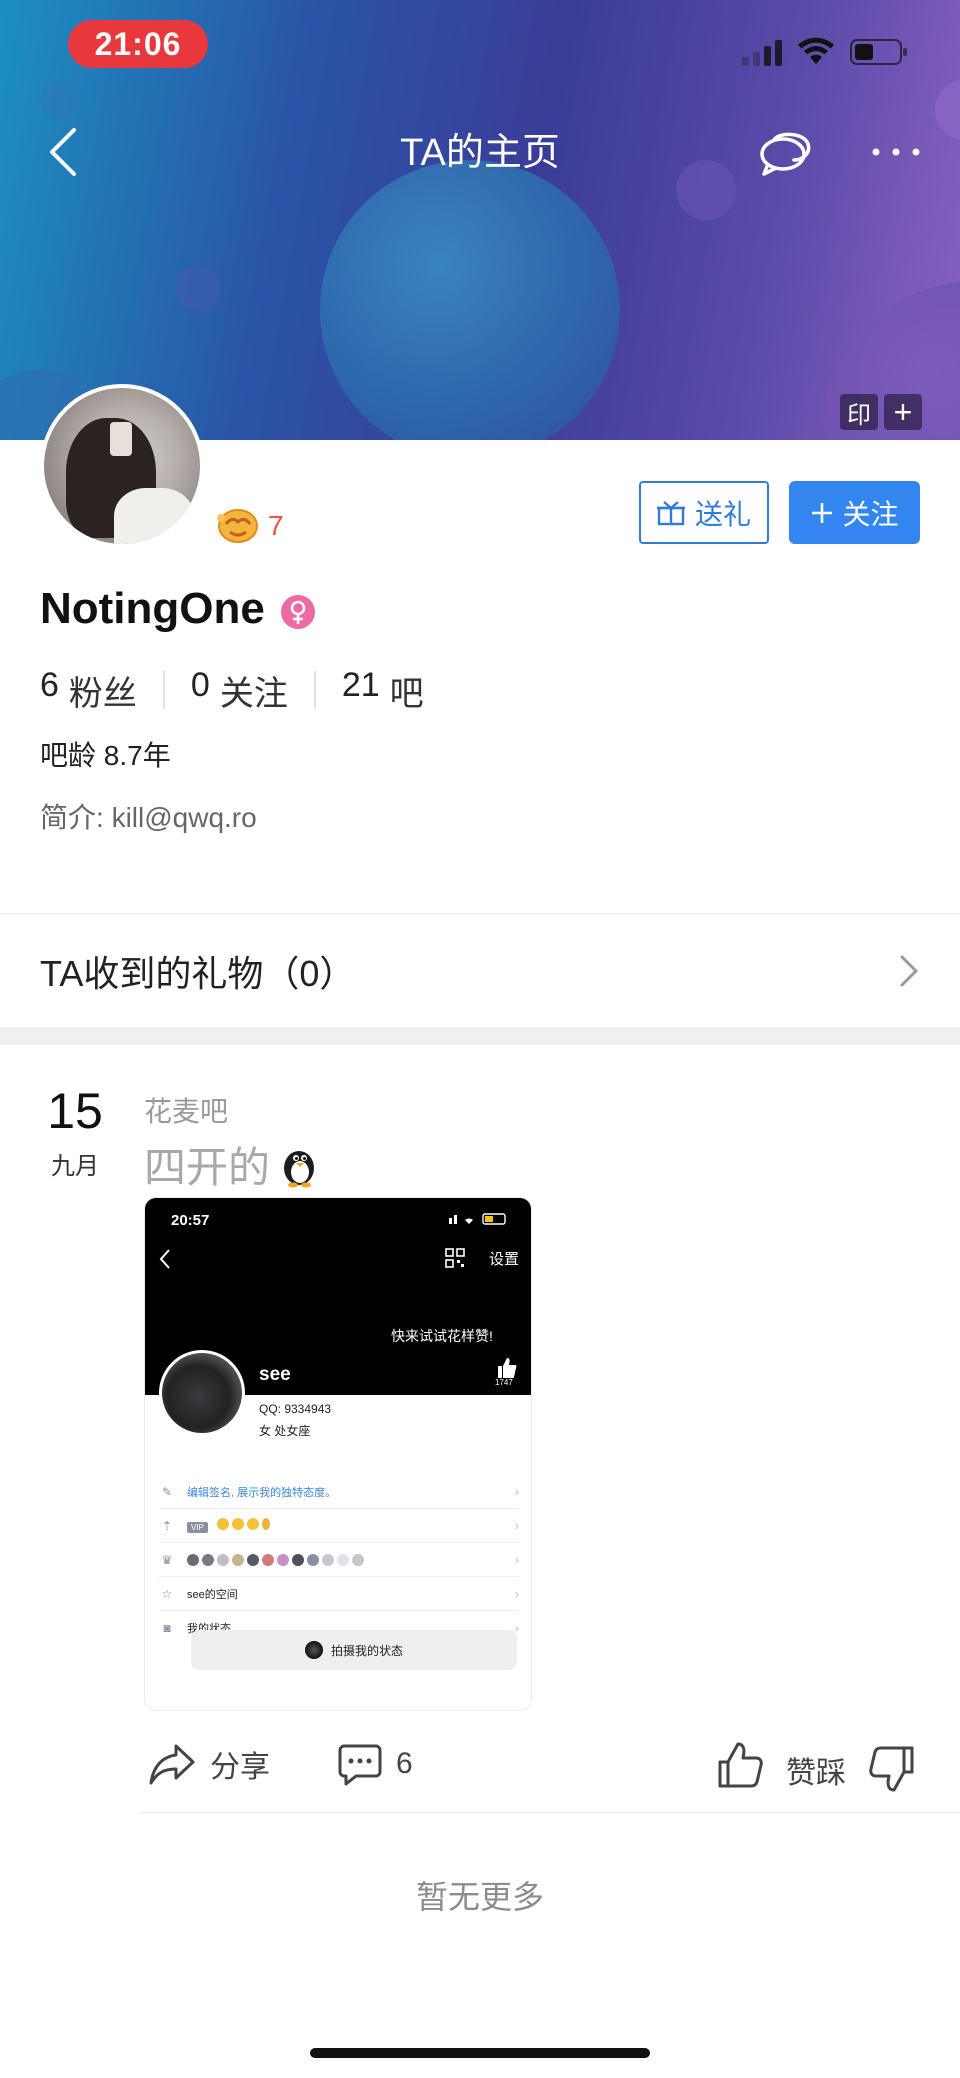 This screenshot has width=960, height=2078. I want to click on add-cover-button: +, so click(903, 412).